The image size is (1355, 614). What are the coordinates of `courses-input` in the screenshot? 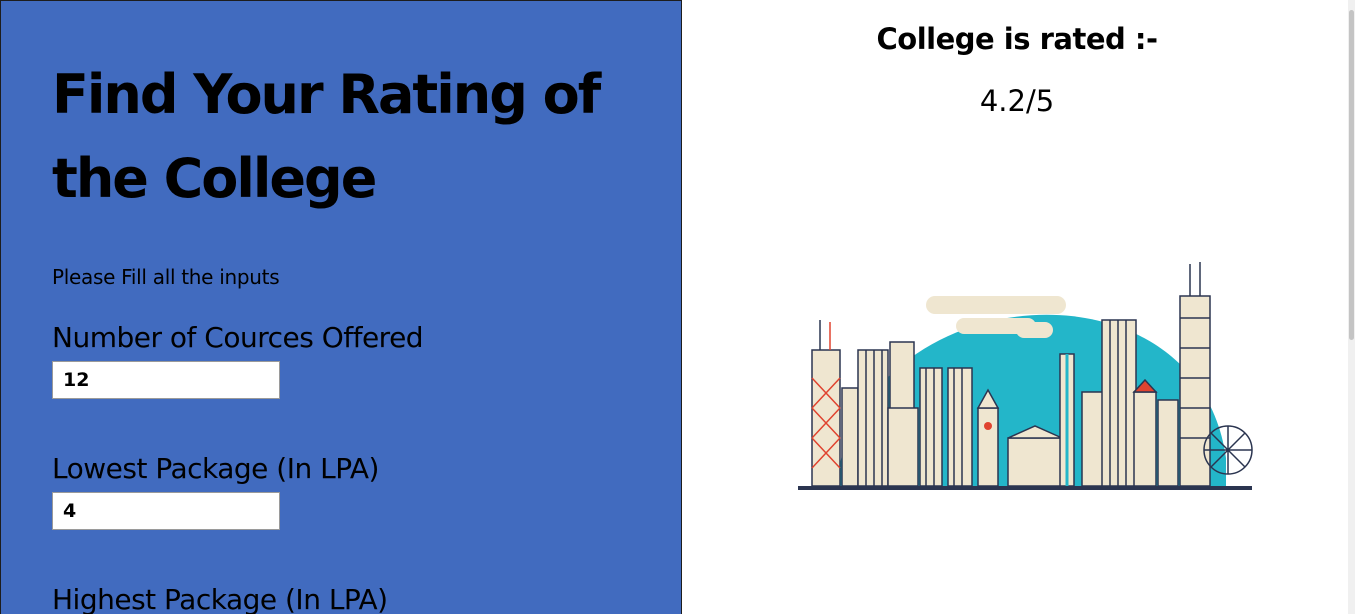 It's located at (166, 380).